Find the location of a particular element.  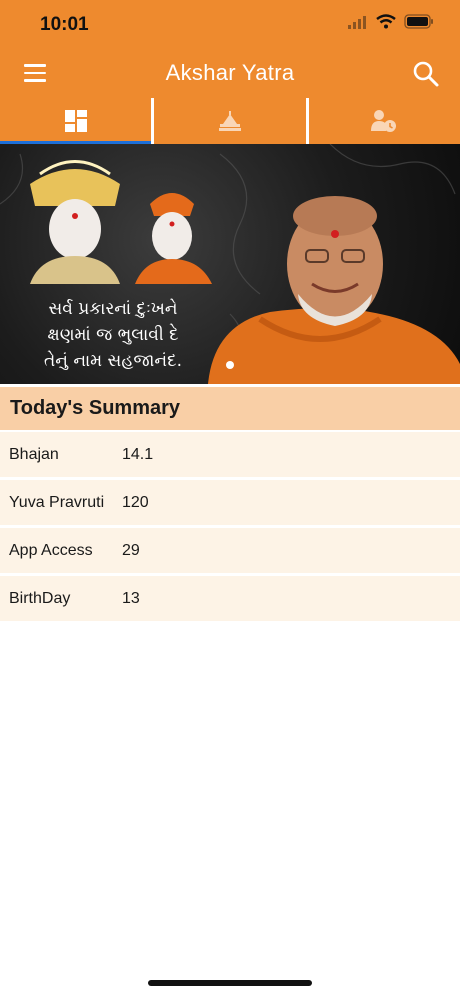

tab-mandir is located at coordinates (228, 121).